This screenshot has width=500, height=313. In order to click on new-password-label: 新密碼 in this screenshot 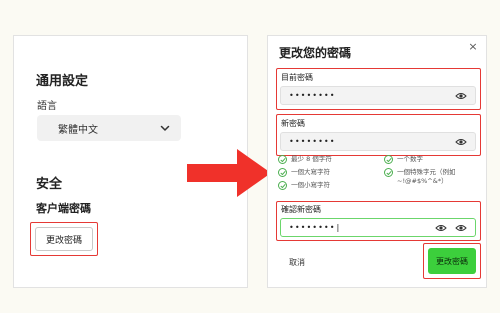, I will do `click(293, 123)`.